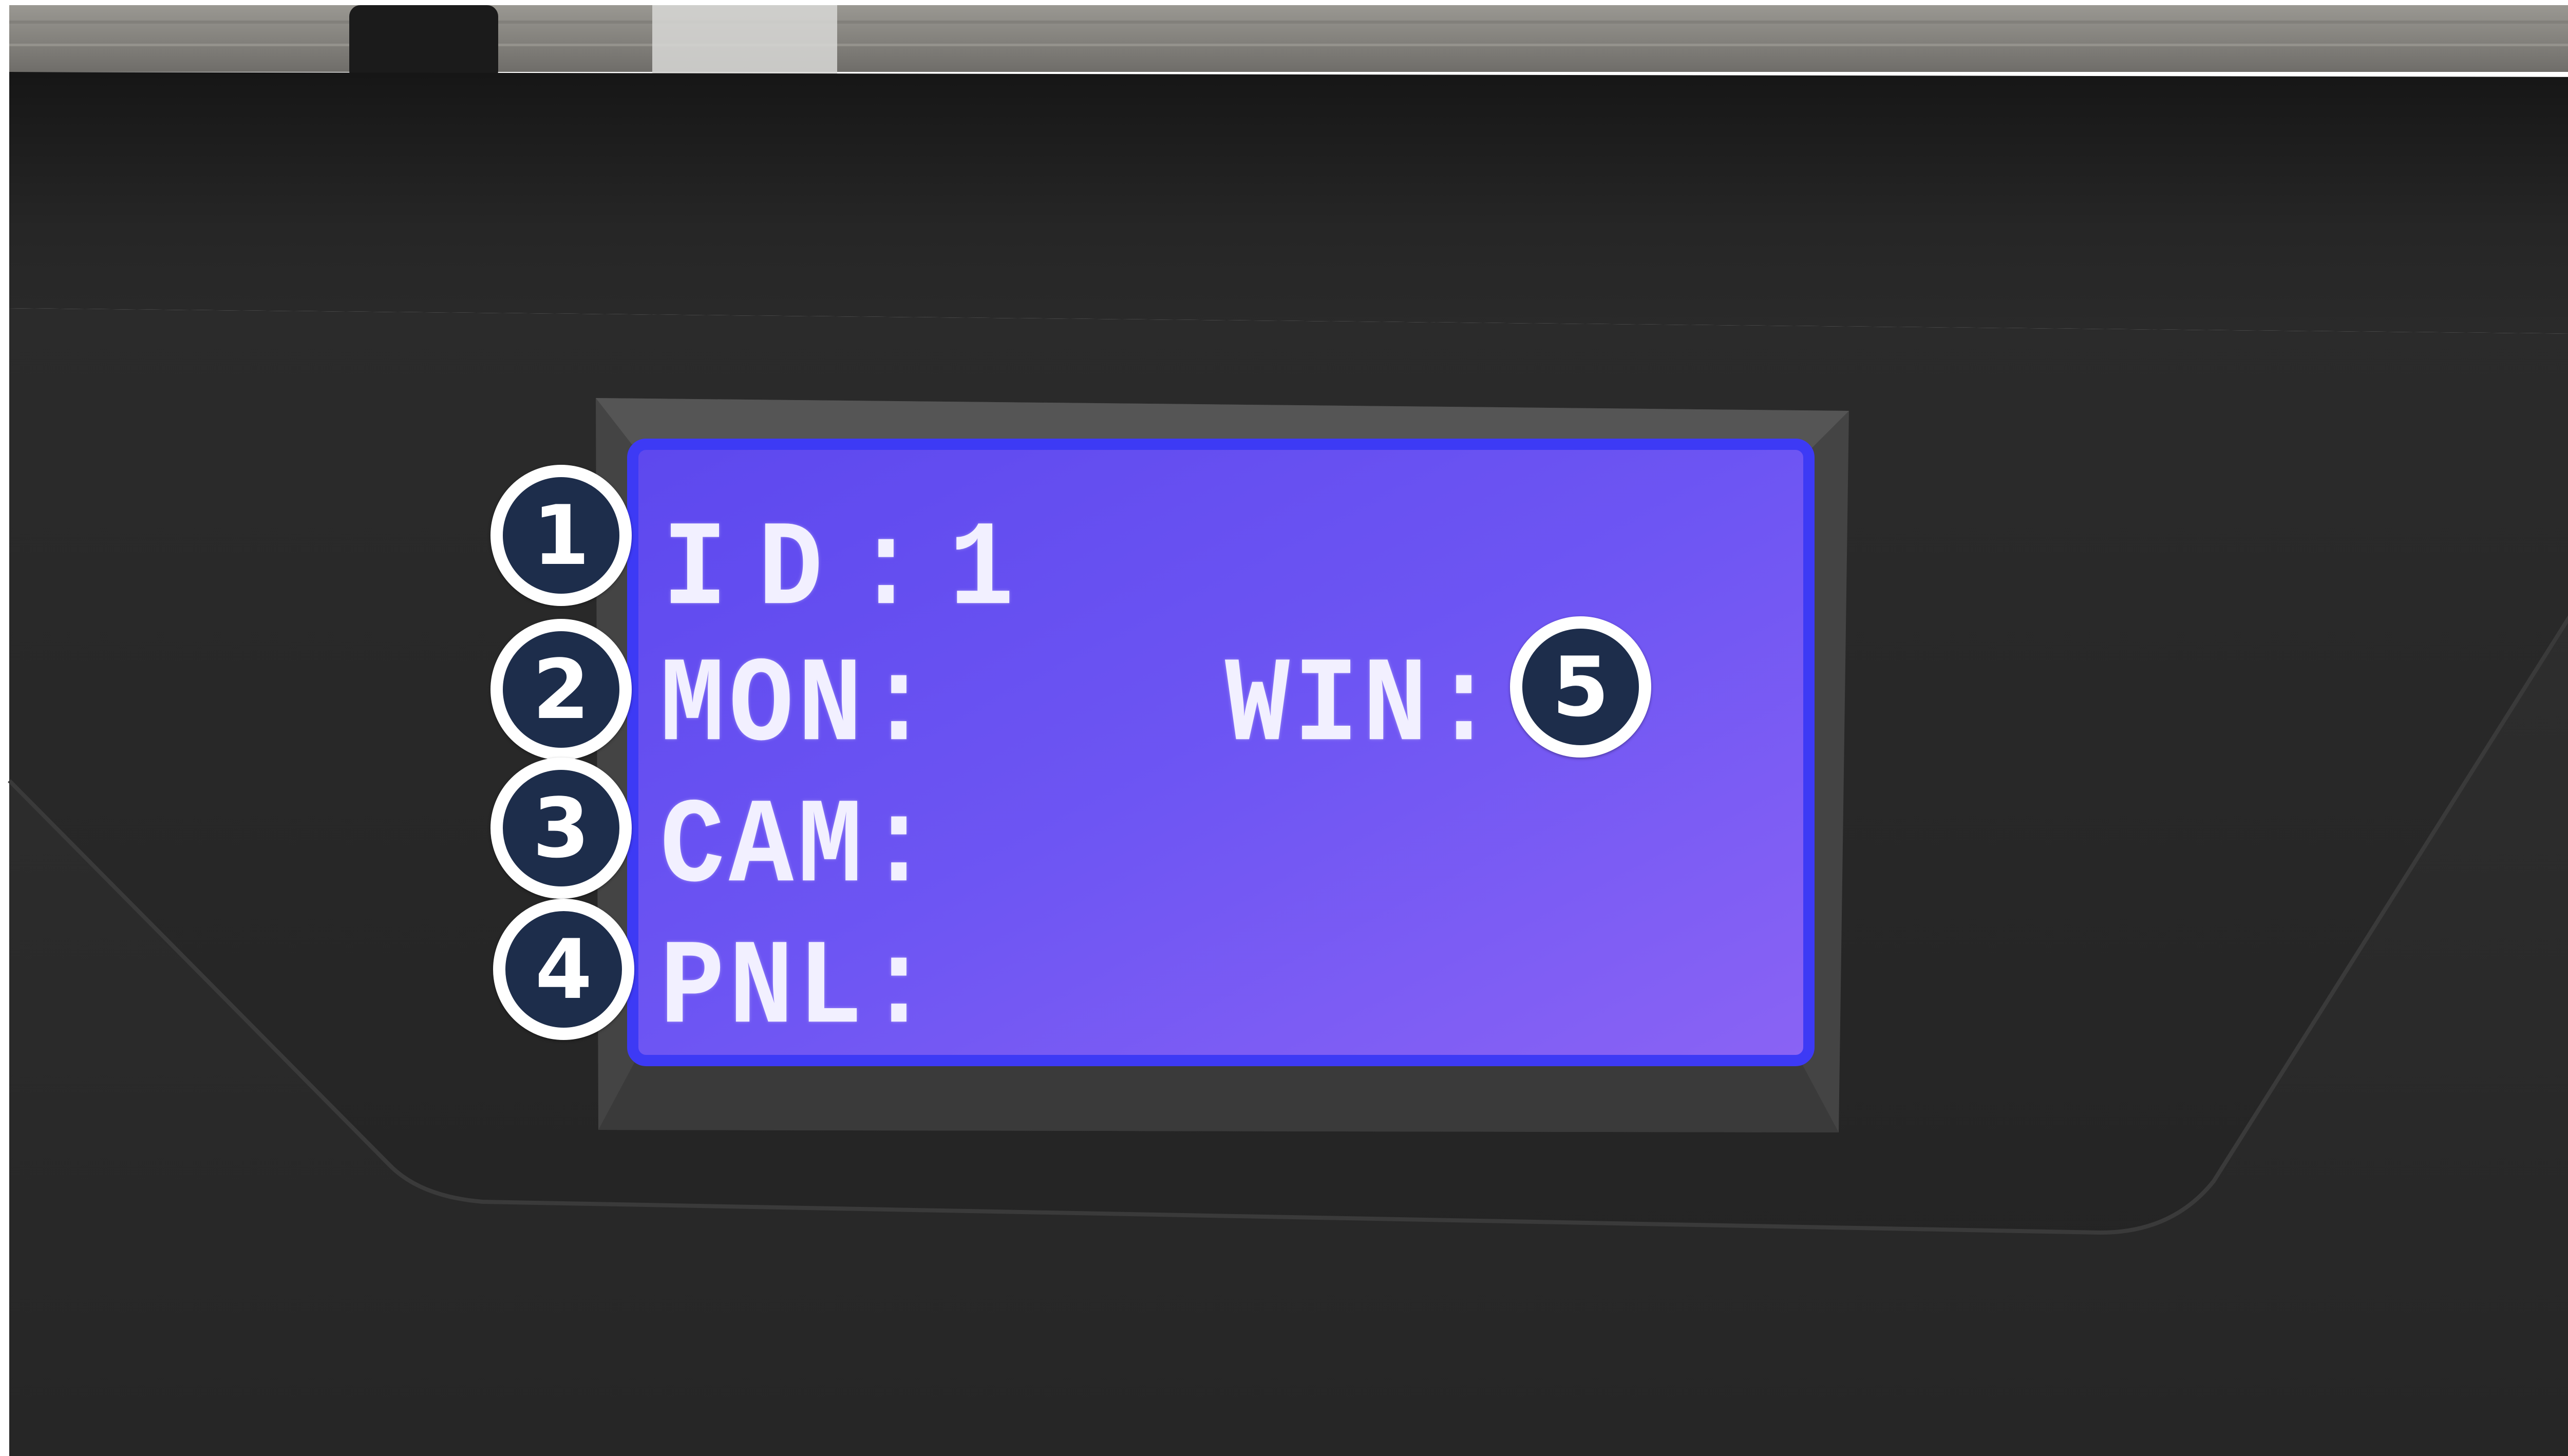 This screenshot has height=1456, width=2568. What do you see at coordinates (423, 43) in the screenshot?
I see `antenna` at bounding box center [423, 43].